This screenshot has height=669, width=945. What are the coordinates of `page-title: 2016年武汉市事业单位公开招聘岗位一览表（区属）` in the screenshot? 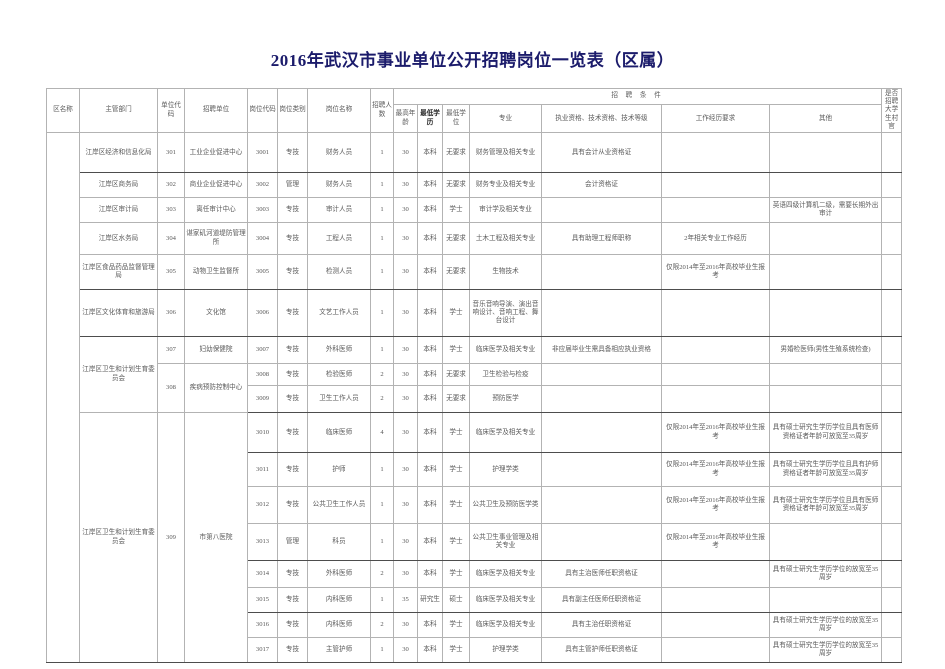 It's located at (472, 60).